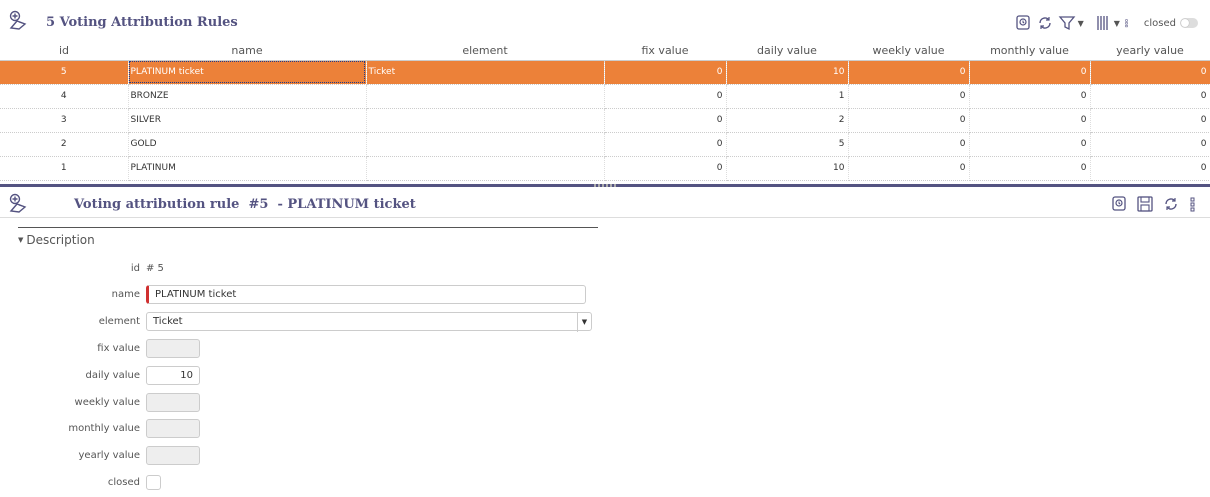  What do you see at coordinates (1145, 204) in the screenshot?
I see `save-icon` at bounding box center [1145, 204].